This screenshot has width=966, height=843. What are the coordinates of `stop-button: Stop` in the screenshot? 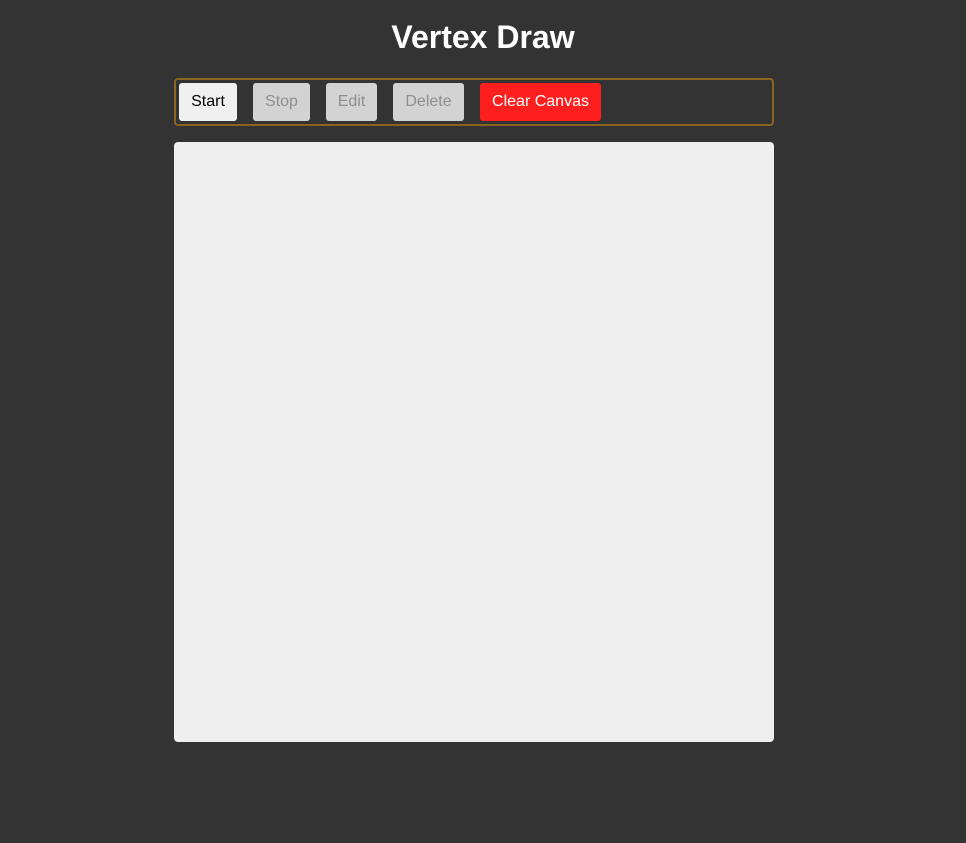 It's located at (281, 102).